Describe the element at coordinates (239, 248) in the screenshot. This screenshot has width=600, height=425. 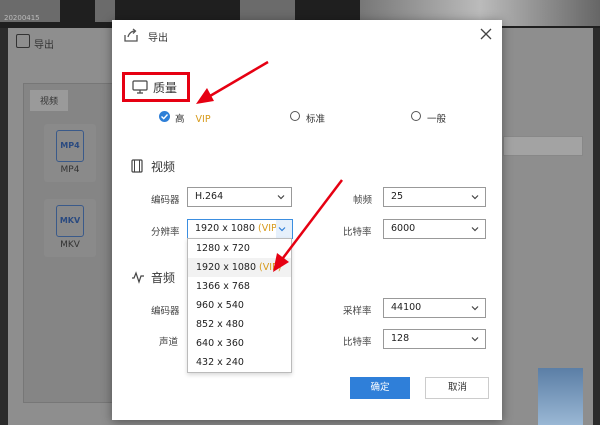
I see `resolution-option: 1280 x 720` at that location.